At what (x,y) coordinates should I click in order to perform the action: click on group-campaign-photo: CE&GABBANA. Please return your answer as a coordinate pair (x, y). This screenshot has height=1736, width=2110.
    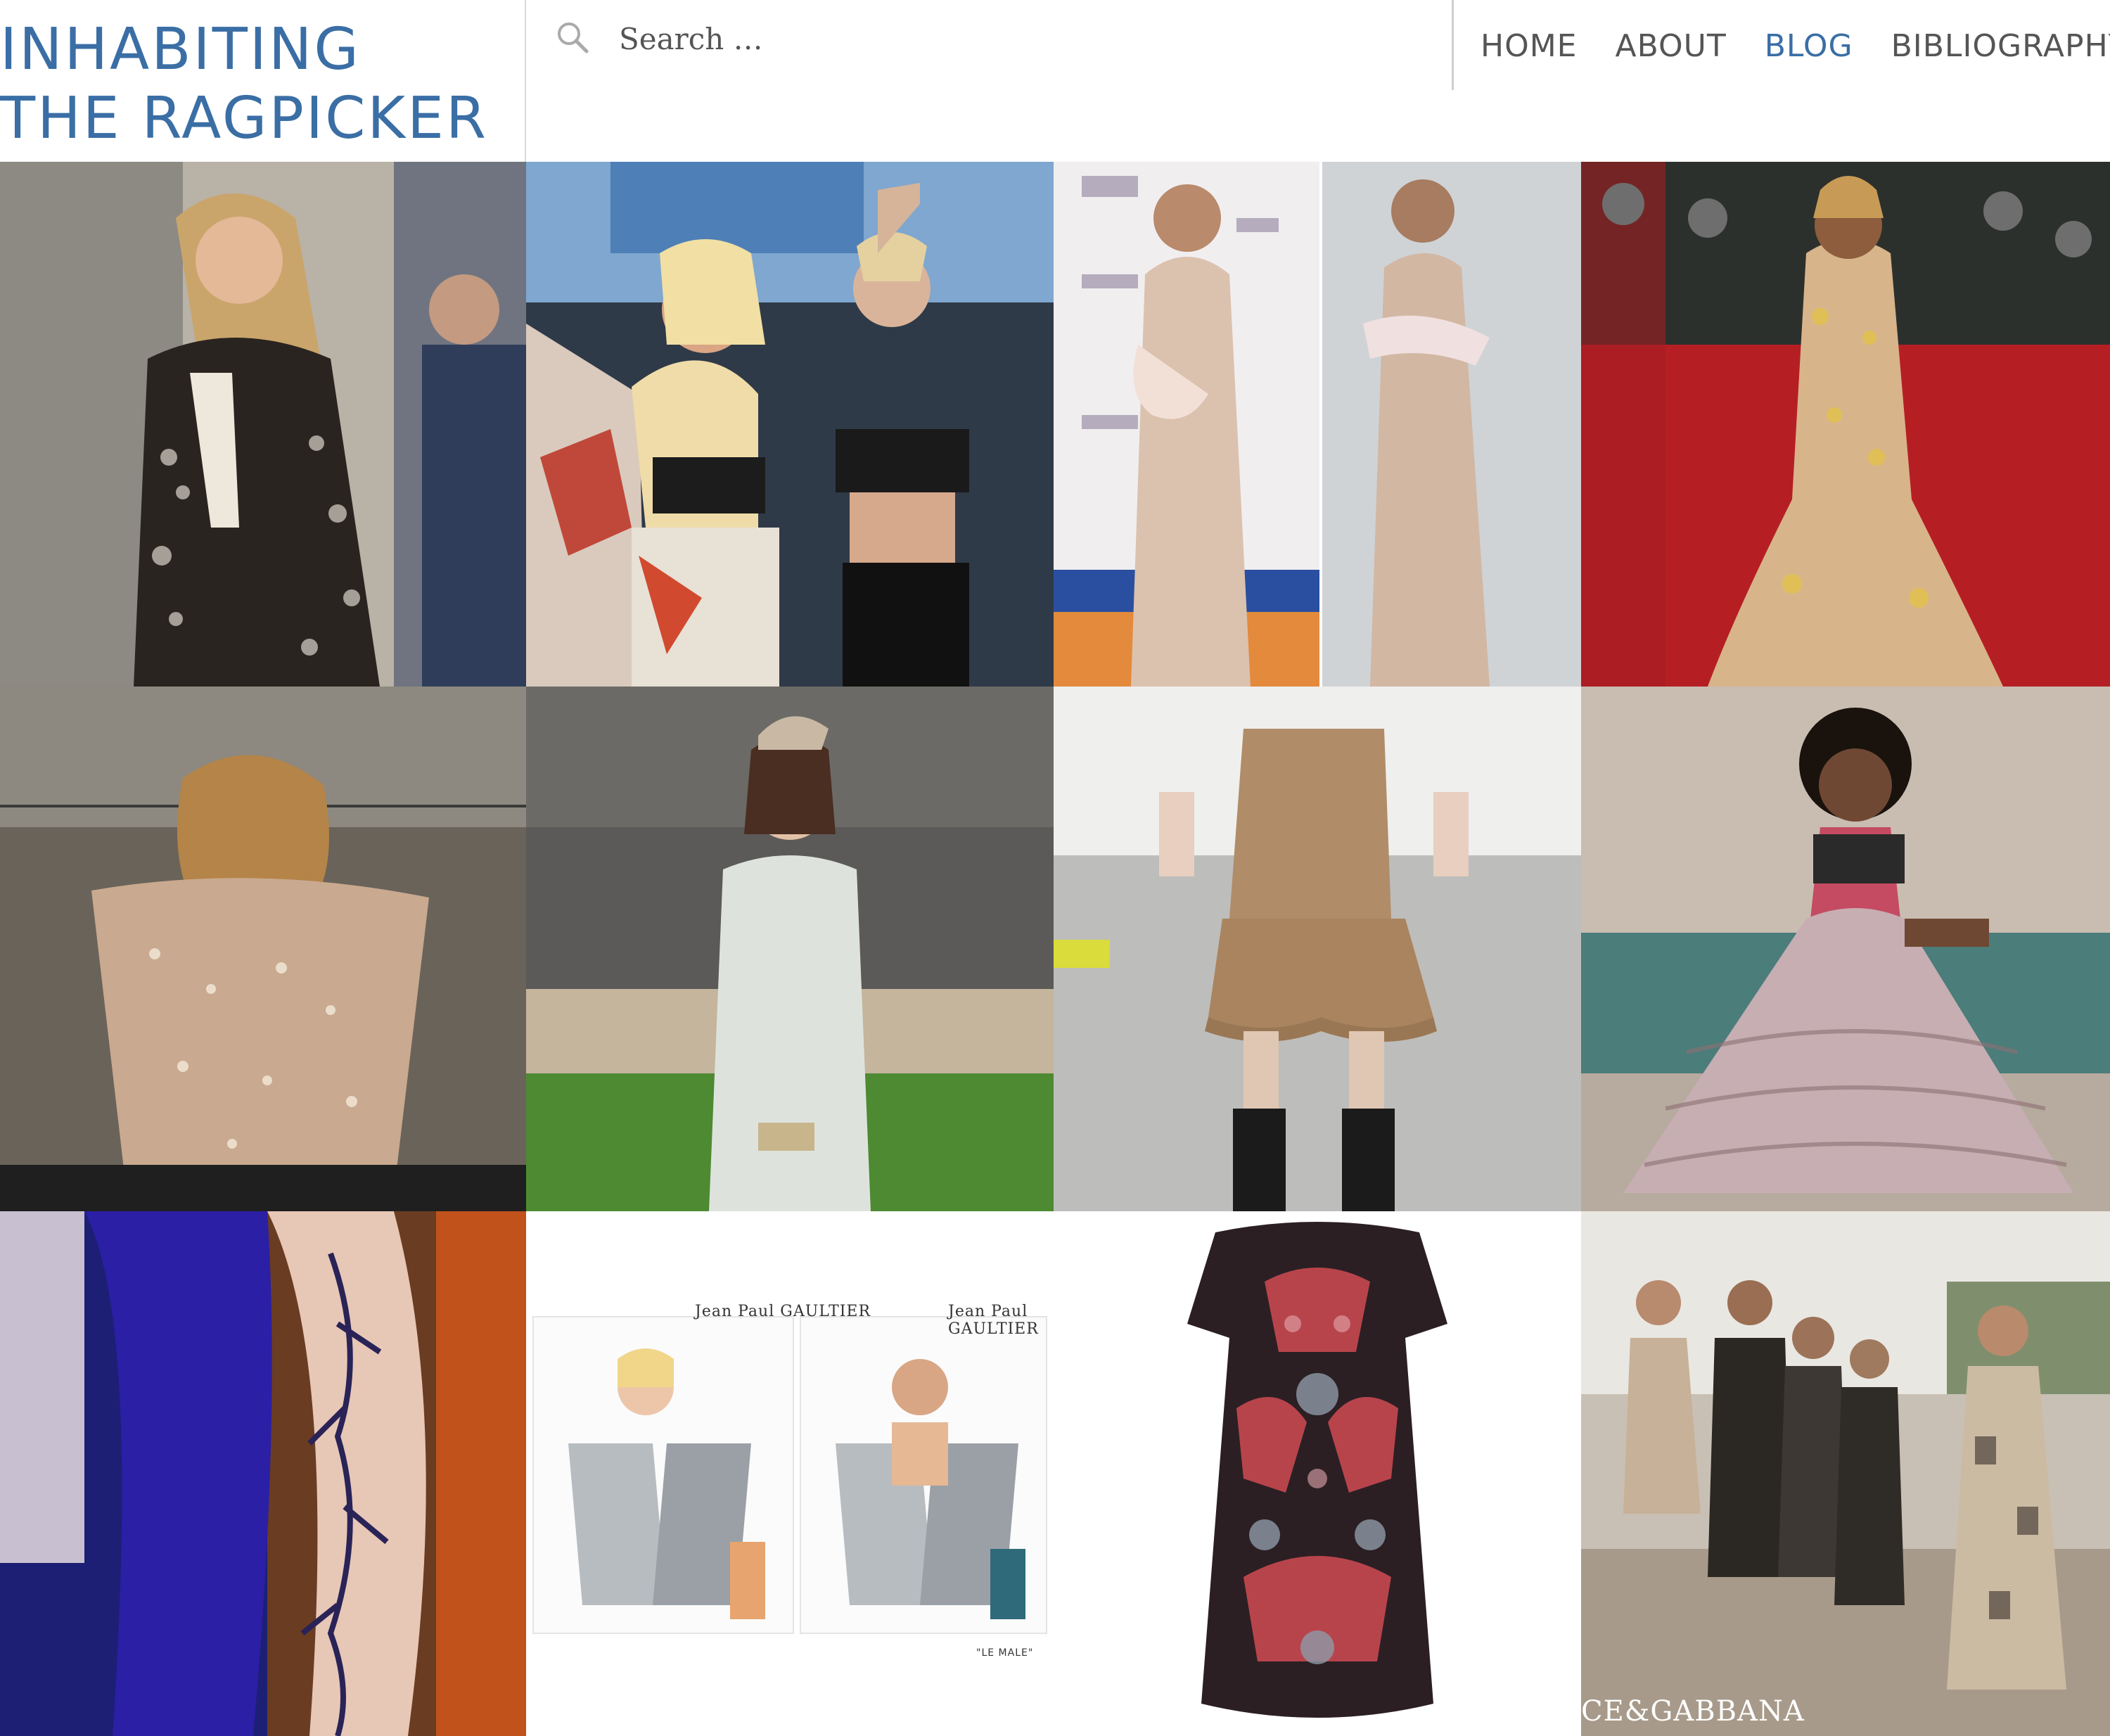
    Looking at the image, I should click on (1846, 1473).